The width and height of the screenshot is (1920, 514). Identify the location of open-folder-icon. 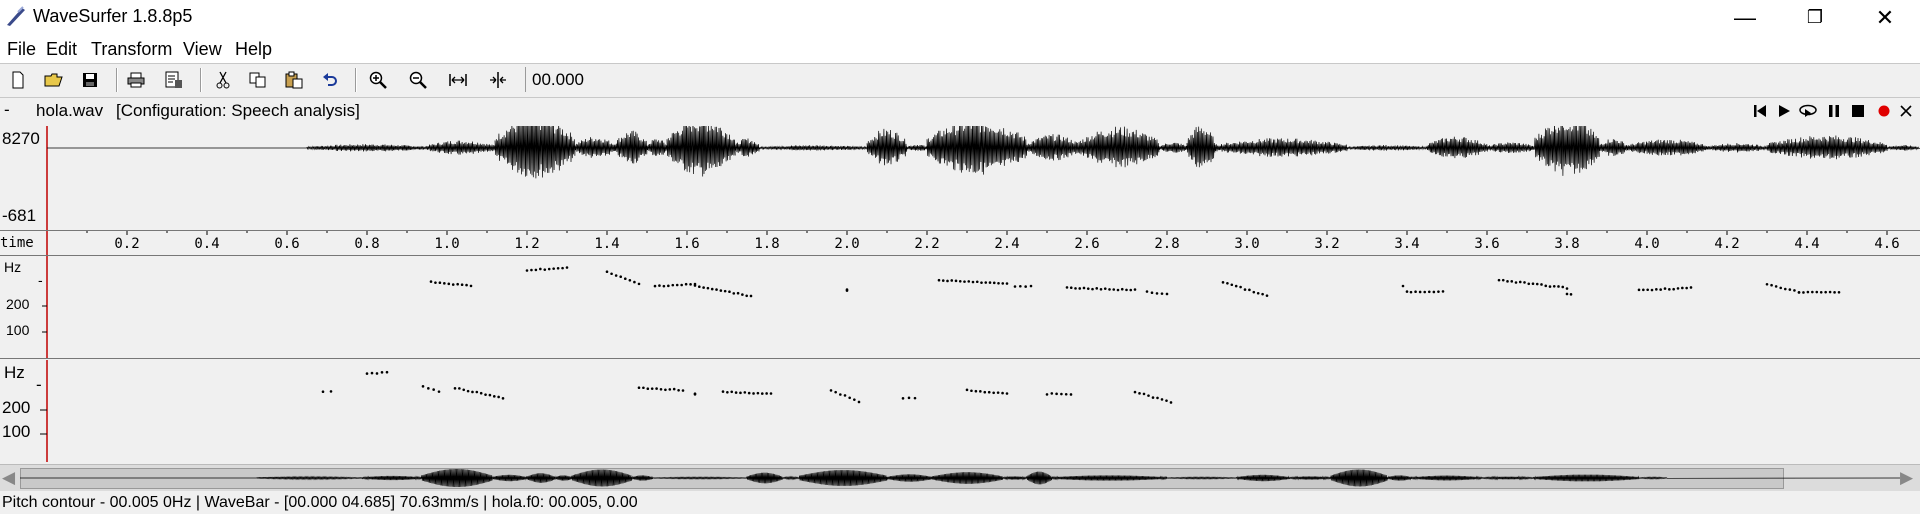
(54, 80).